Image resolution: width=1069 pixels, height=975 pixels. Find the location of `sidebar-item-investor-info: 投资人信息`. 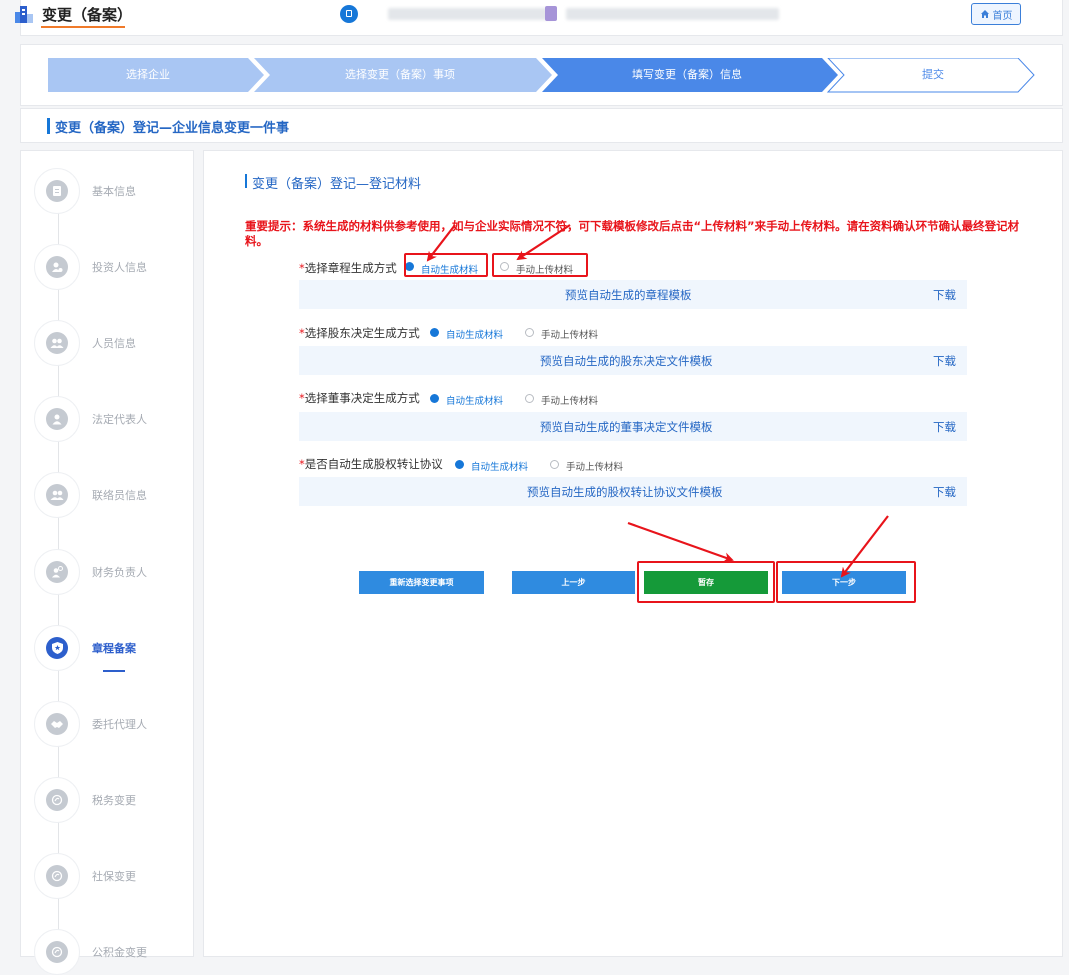

sidebar-item-investor-info: 投资人信息 is located at coordinates (114, 267).